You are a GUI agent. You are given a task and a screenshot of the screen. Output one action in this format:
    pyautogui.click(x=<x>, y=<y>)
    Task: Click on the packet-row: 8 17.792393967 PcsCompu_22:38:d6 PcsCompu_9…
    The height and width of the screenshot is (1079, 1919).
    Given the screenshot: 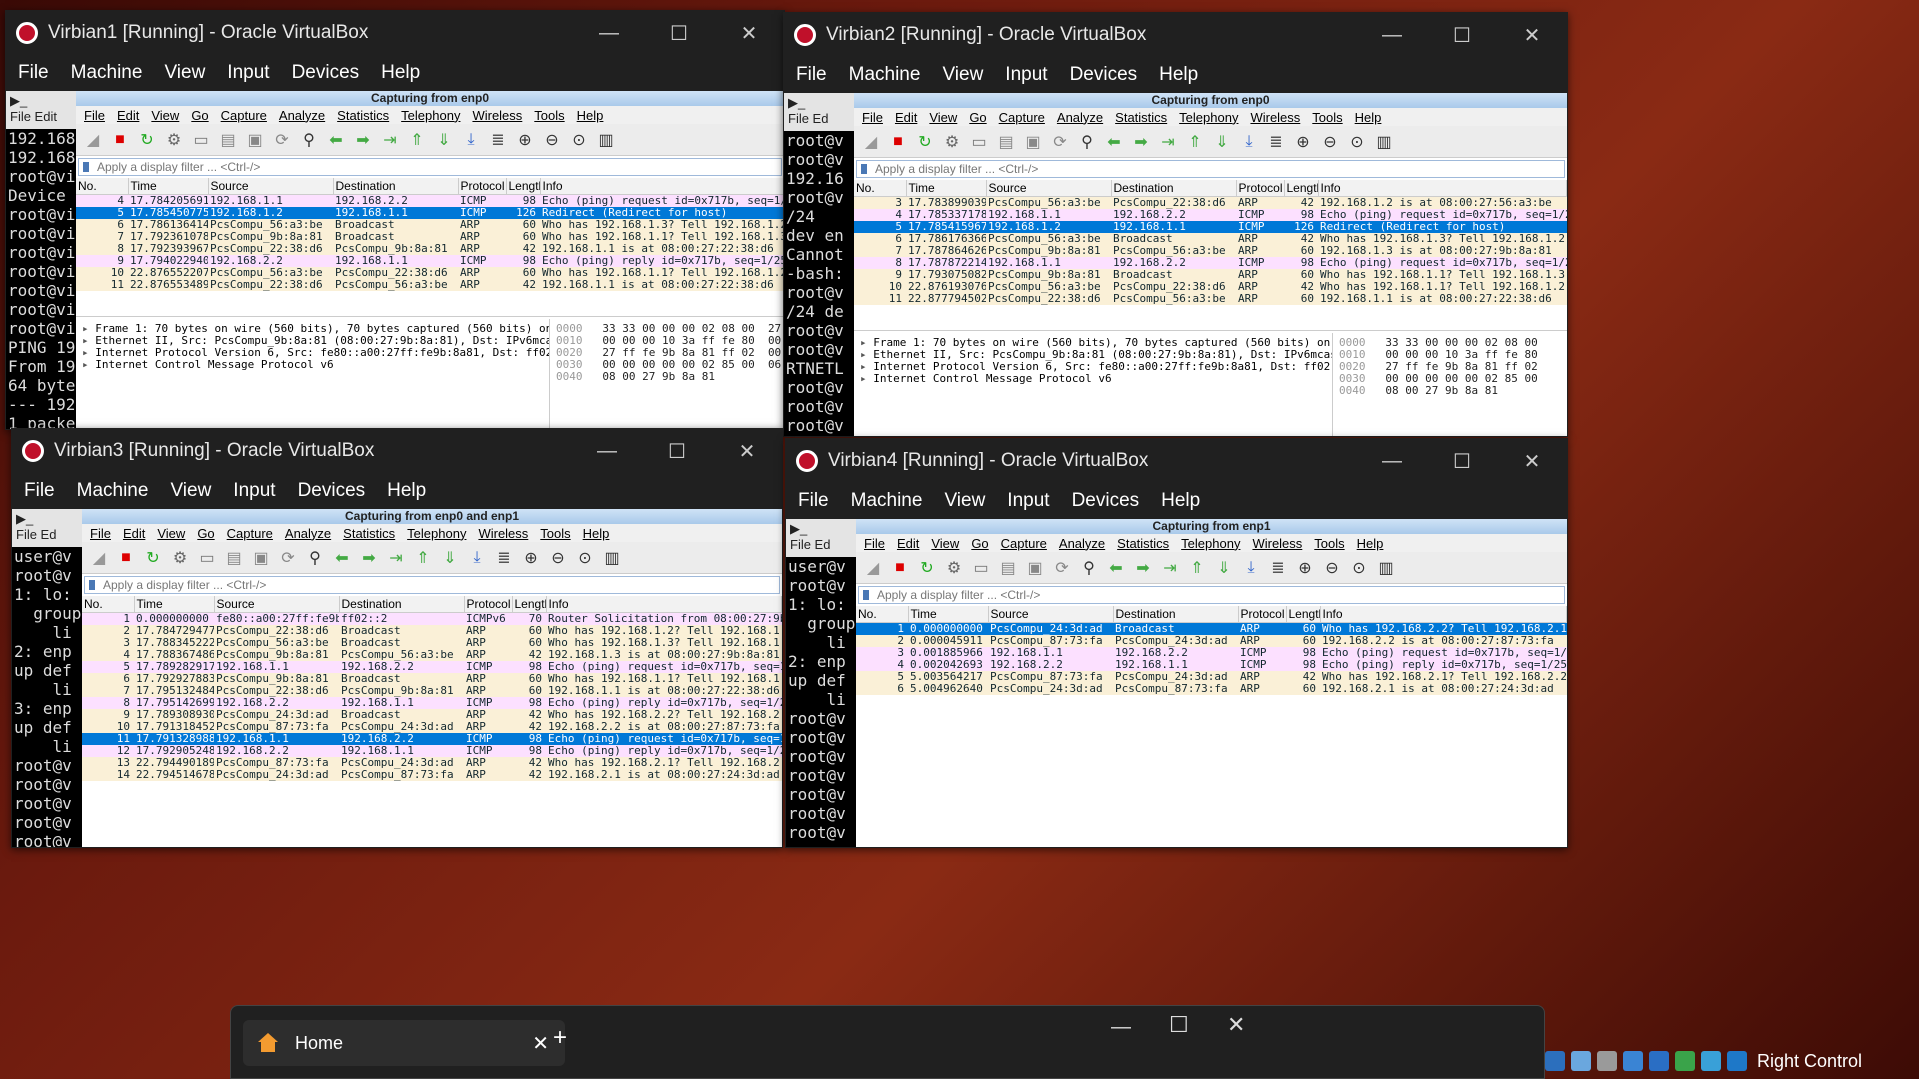 What is the action you would take?
    pyautogui.click(x=430, y=248)
    